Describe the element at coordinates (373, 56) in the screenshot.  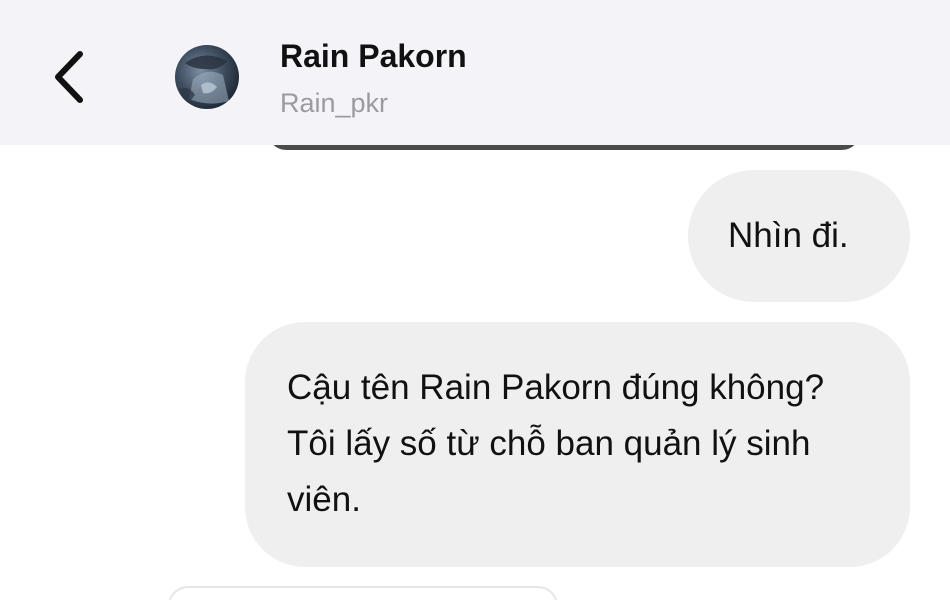
I see `contact-name: Rain Pakorn` at that location.